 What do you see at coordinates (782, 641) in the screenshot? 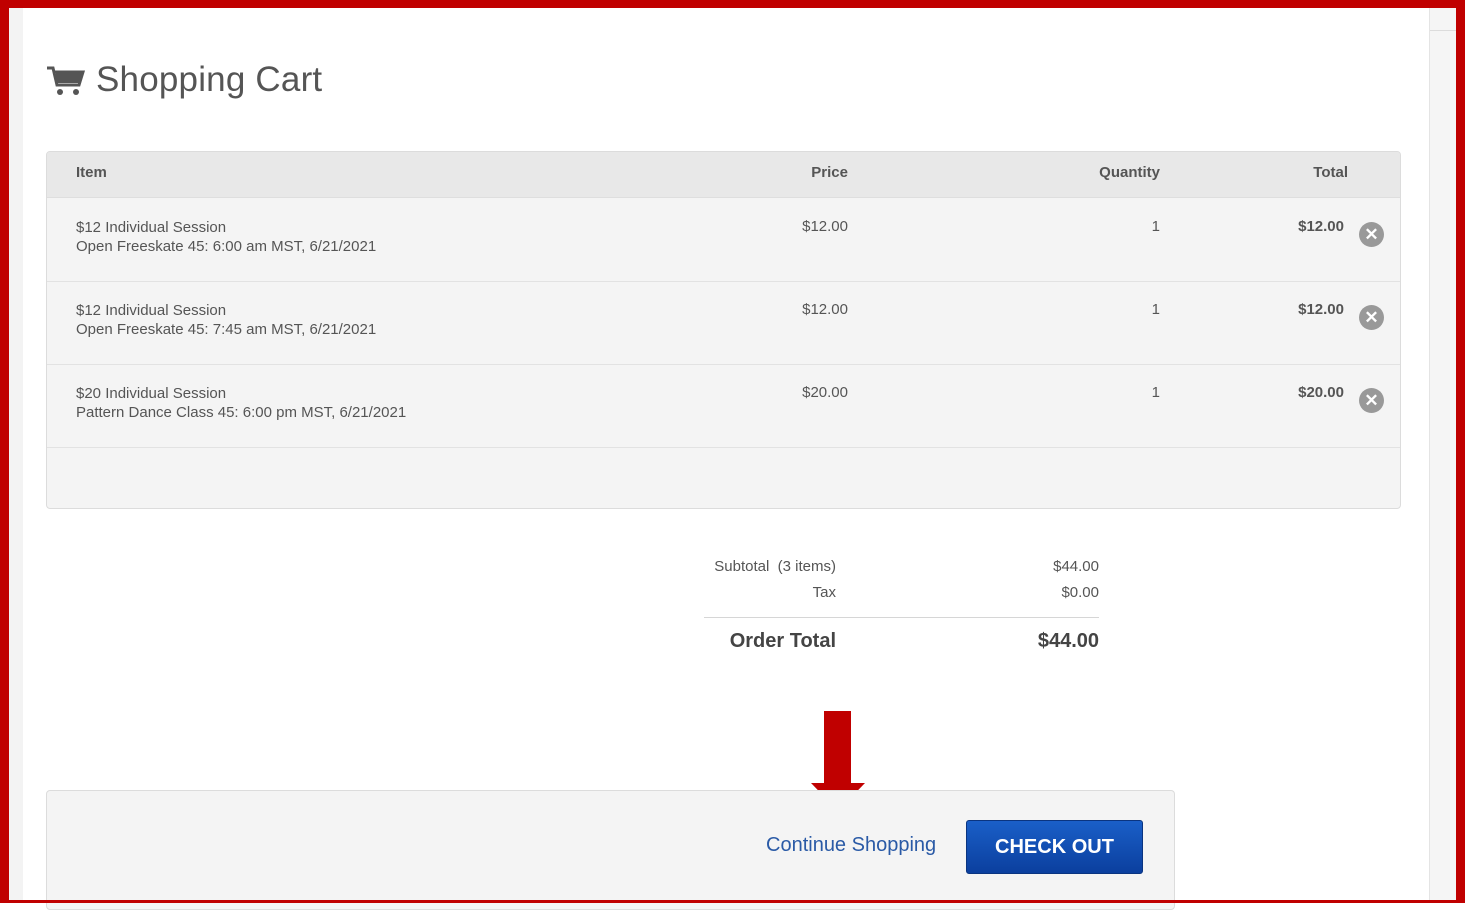
I see `order-total-label: Order Total` at bounding box center [782, 641].